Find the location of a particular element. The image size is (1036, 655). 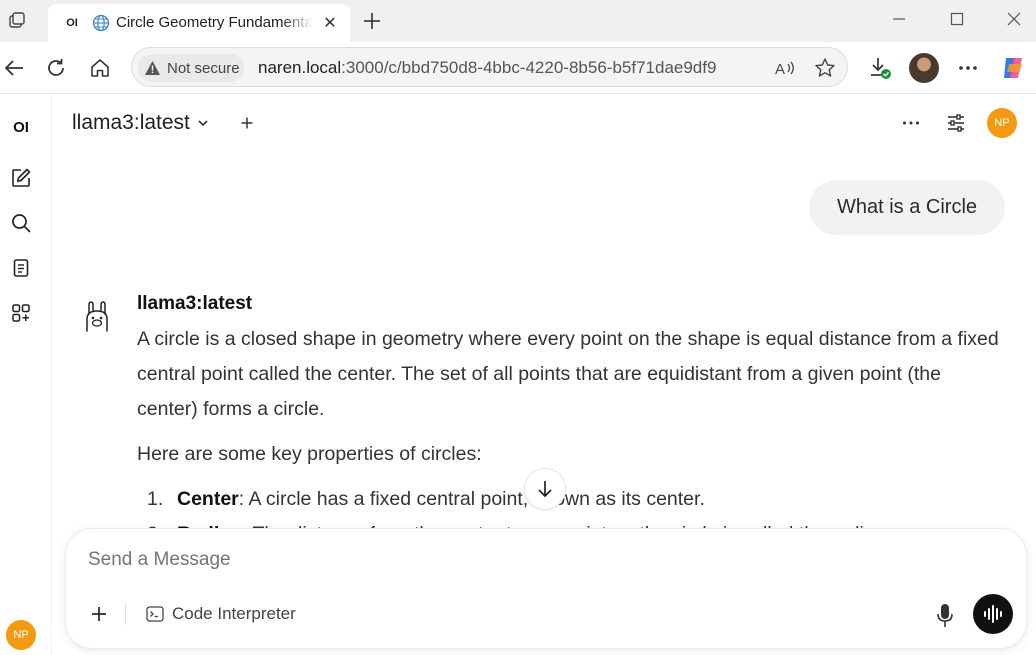

workspace-icon is located at coordinates (21, 313).